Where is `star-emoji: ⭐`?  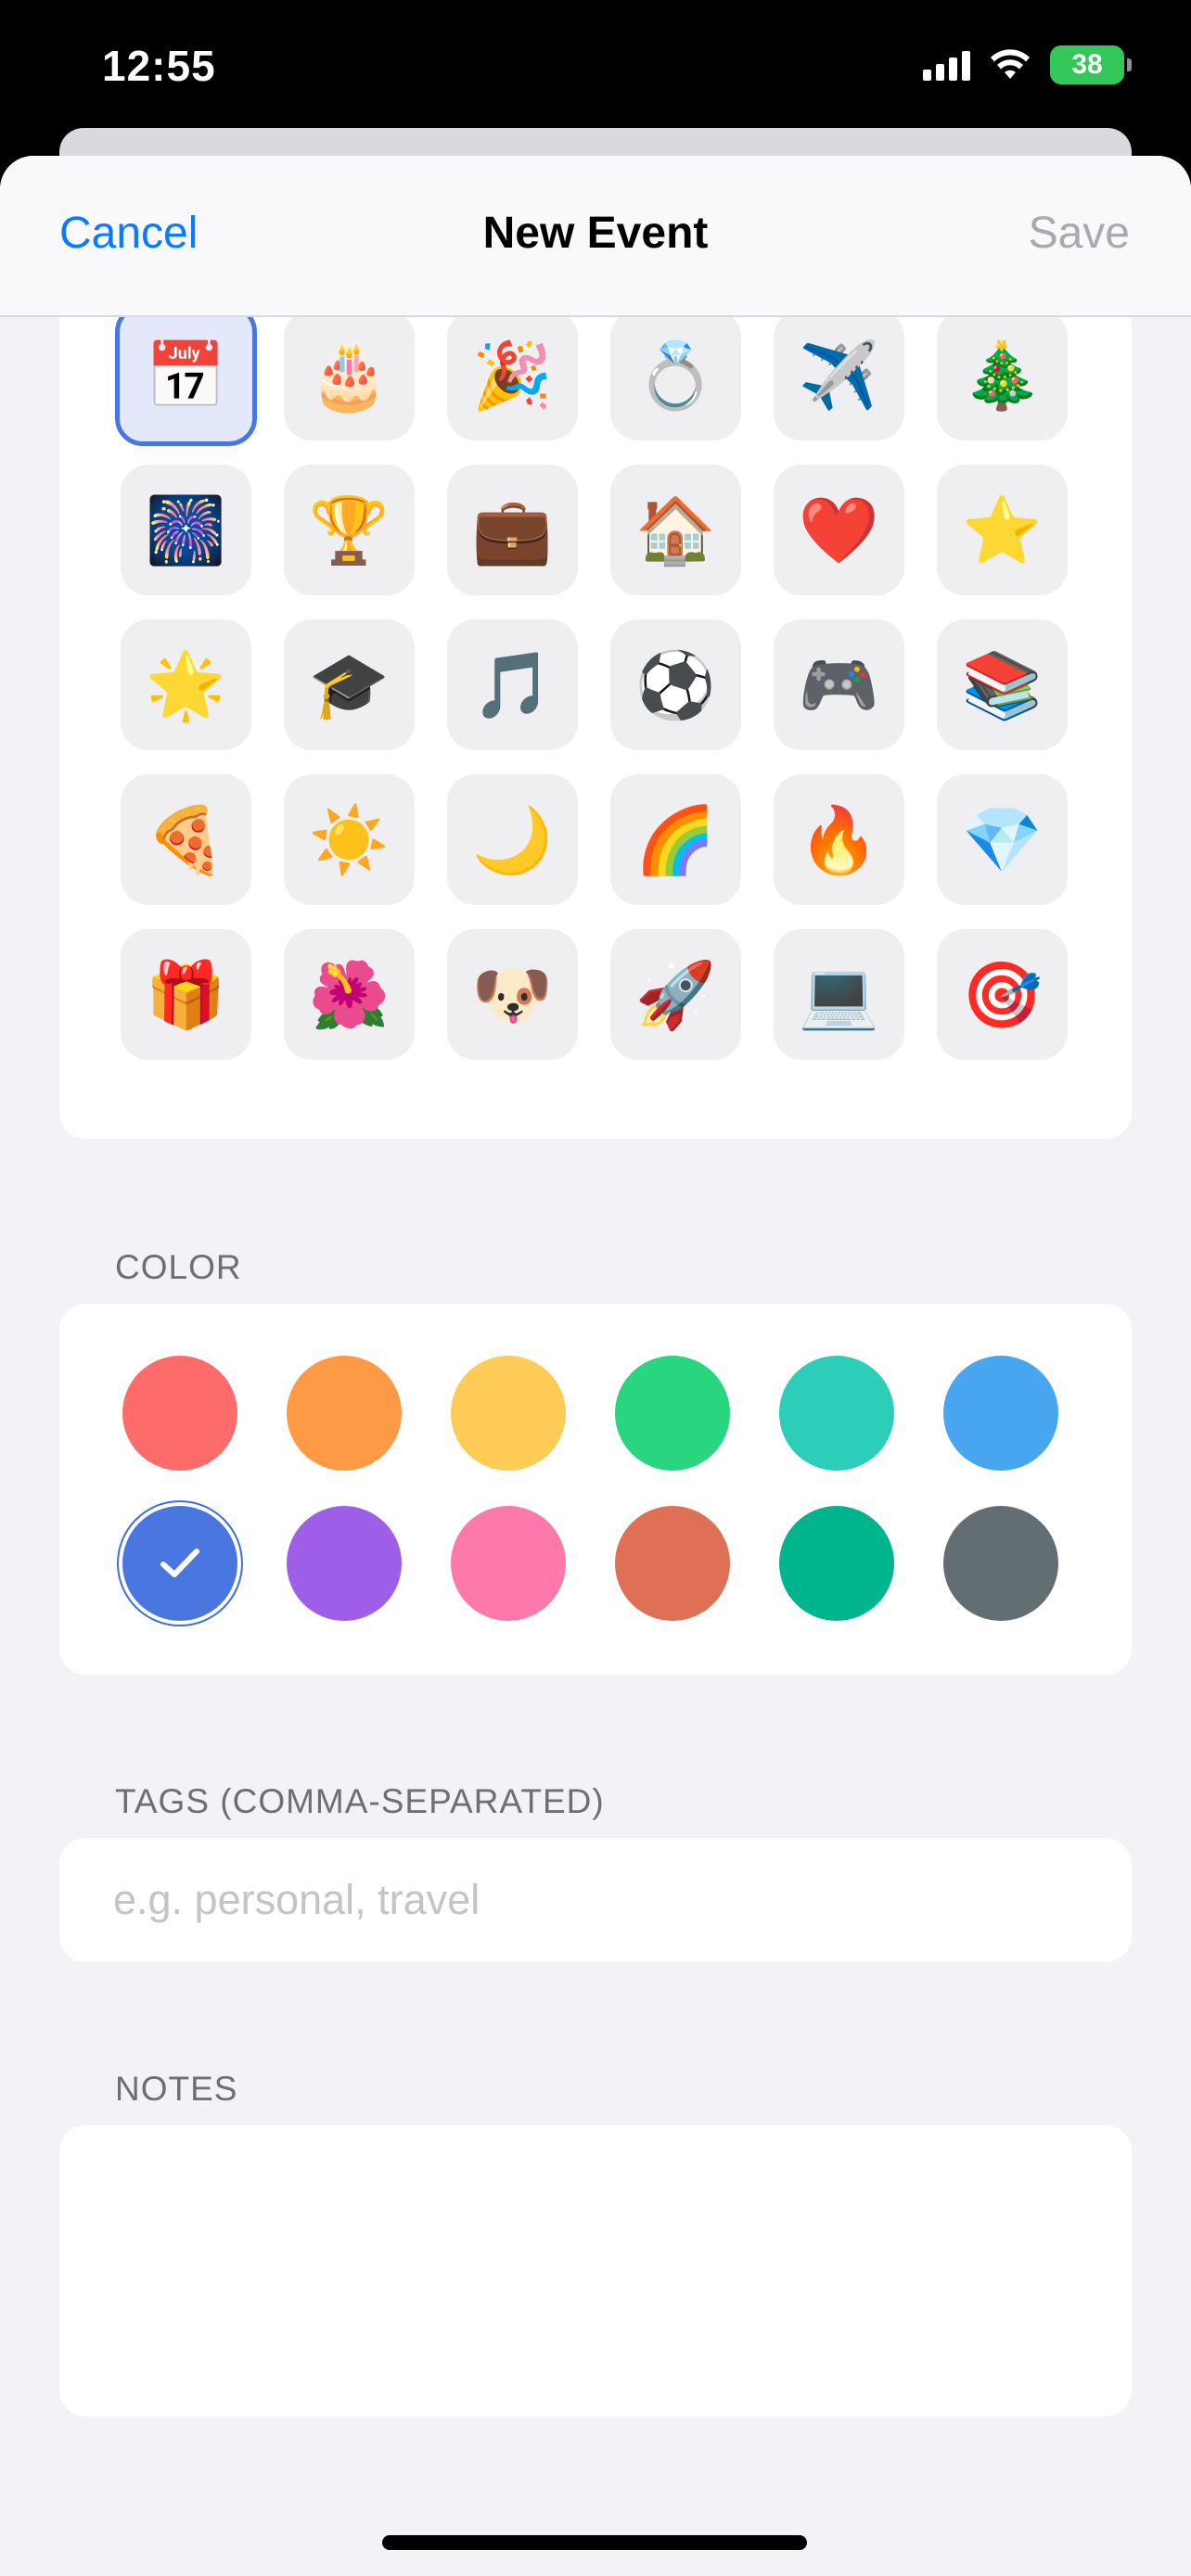
star-emoji: ⭐ is located at coordinates (1003, 529).